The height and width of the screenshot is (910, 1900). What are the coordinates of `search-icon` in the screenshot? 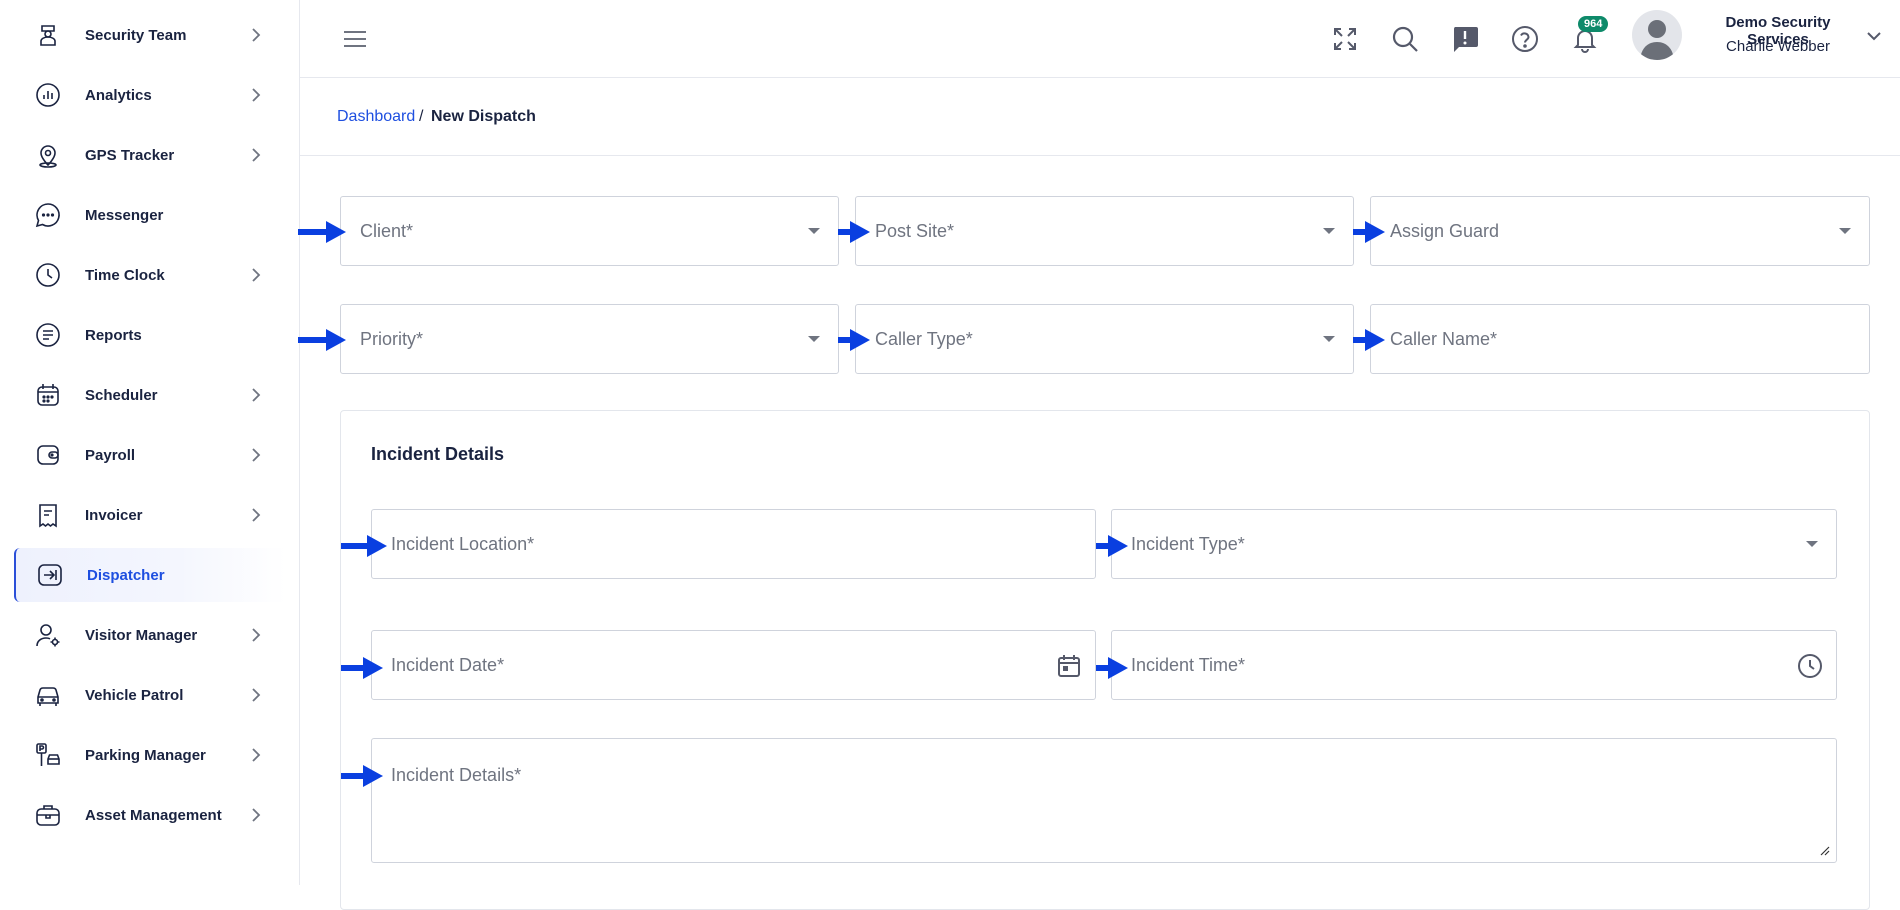 It's located at (1405, 39).